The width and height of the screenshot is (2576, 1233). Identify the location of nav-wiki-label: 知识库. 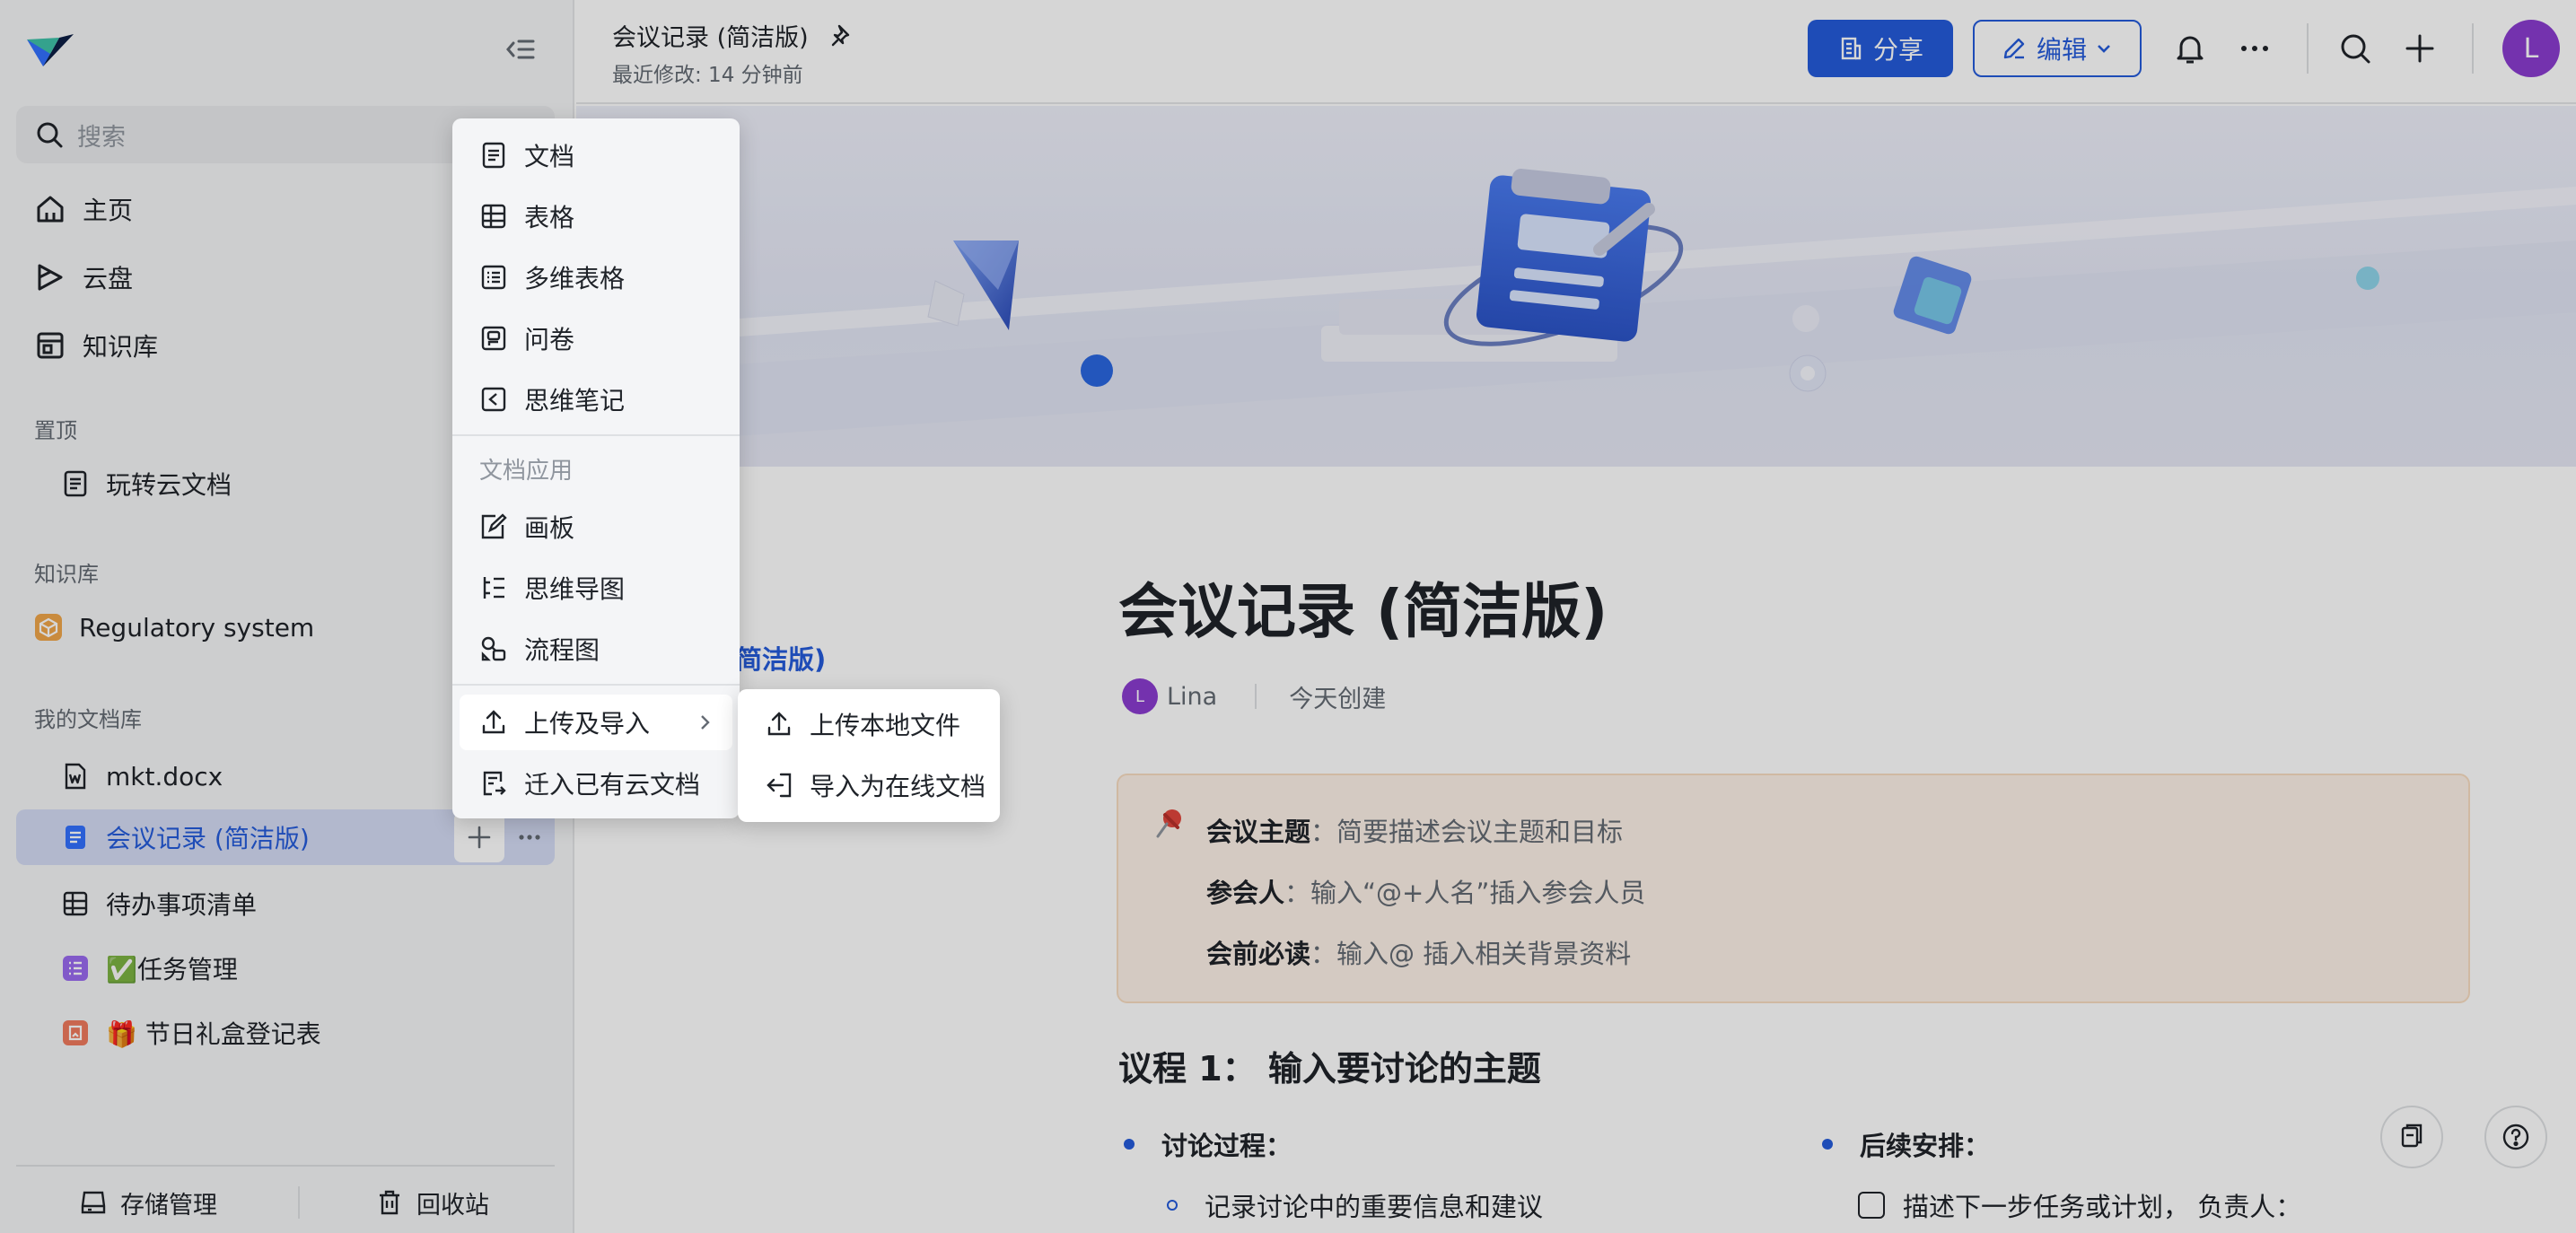
(121, 347).